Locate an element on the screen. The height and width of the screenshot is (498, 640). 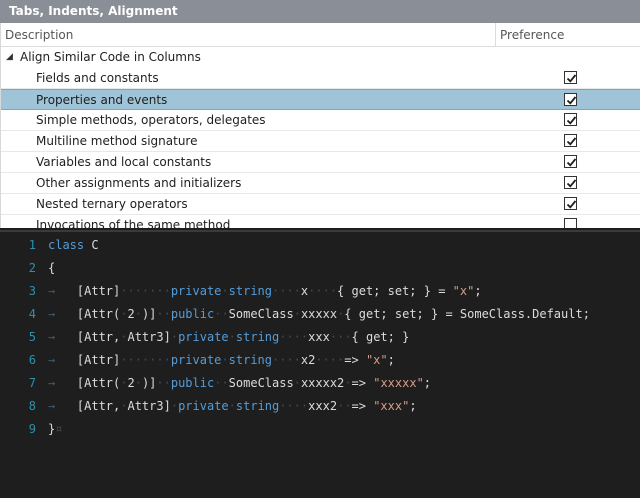
code-text: }¤ is located at coordinates (55, 429).